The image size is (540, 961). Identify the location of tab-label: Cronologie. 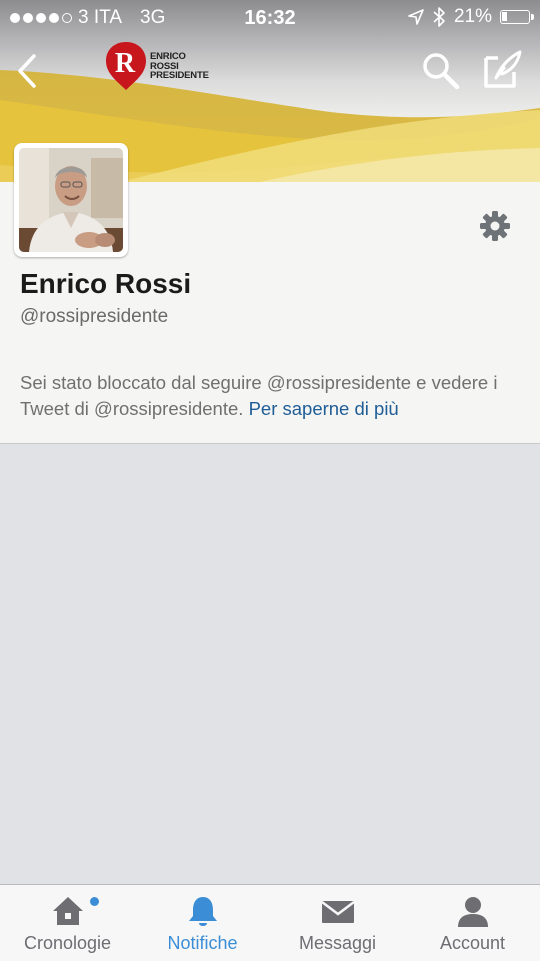
(67, 943).